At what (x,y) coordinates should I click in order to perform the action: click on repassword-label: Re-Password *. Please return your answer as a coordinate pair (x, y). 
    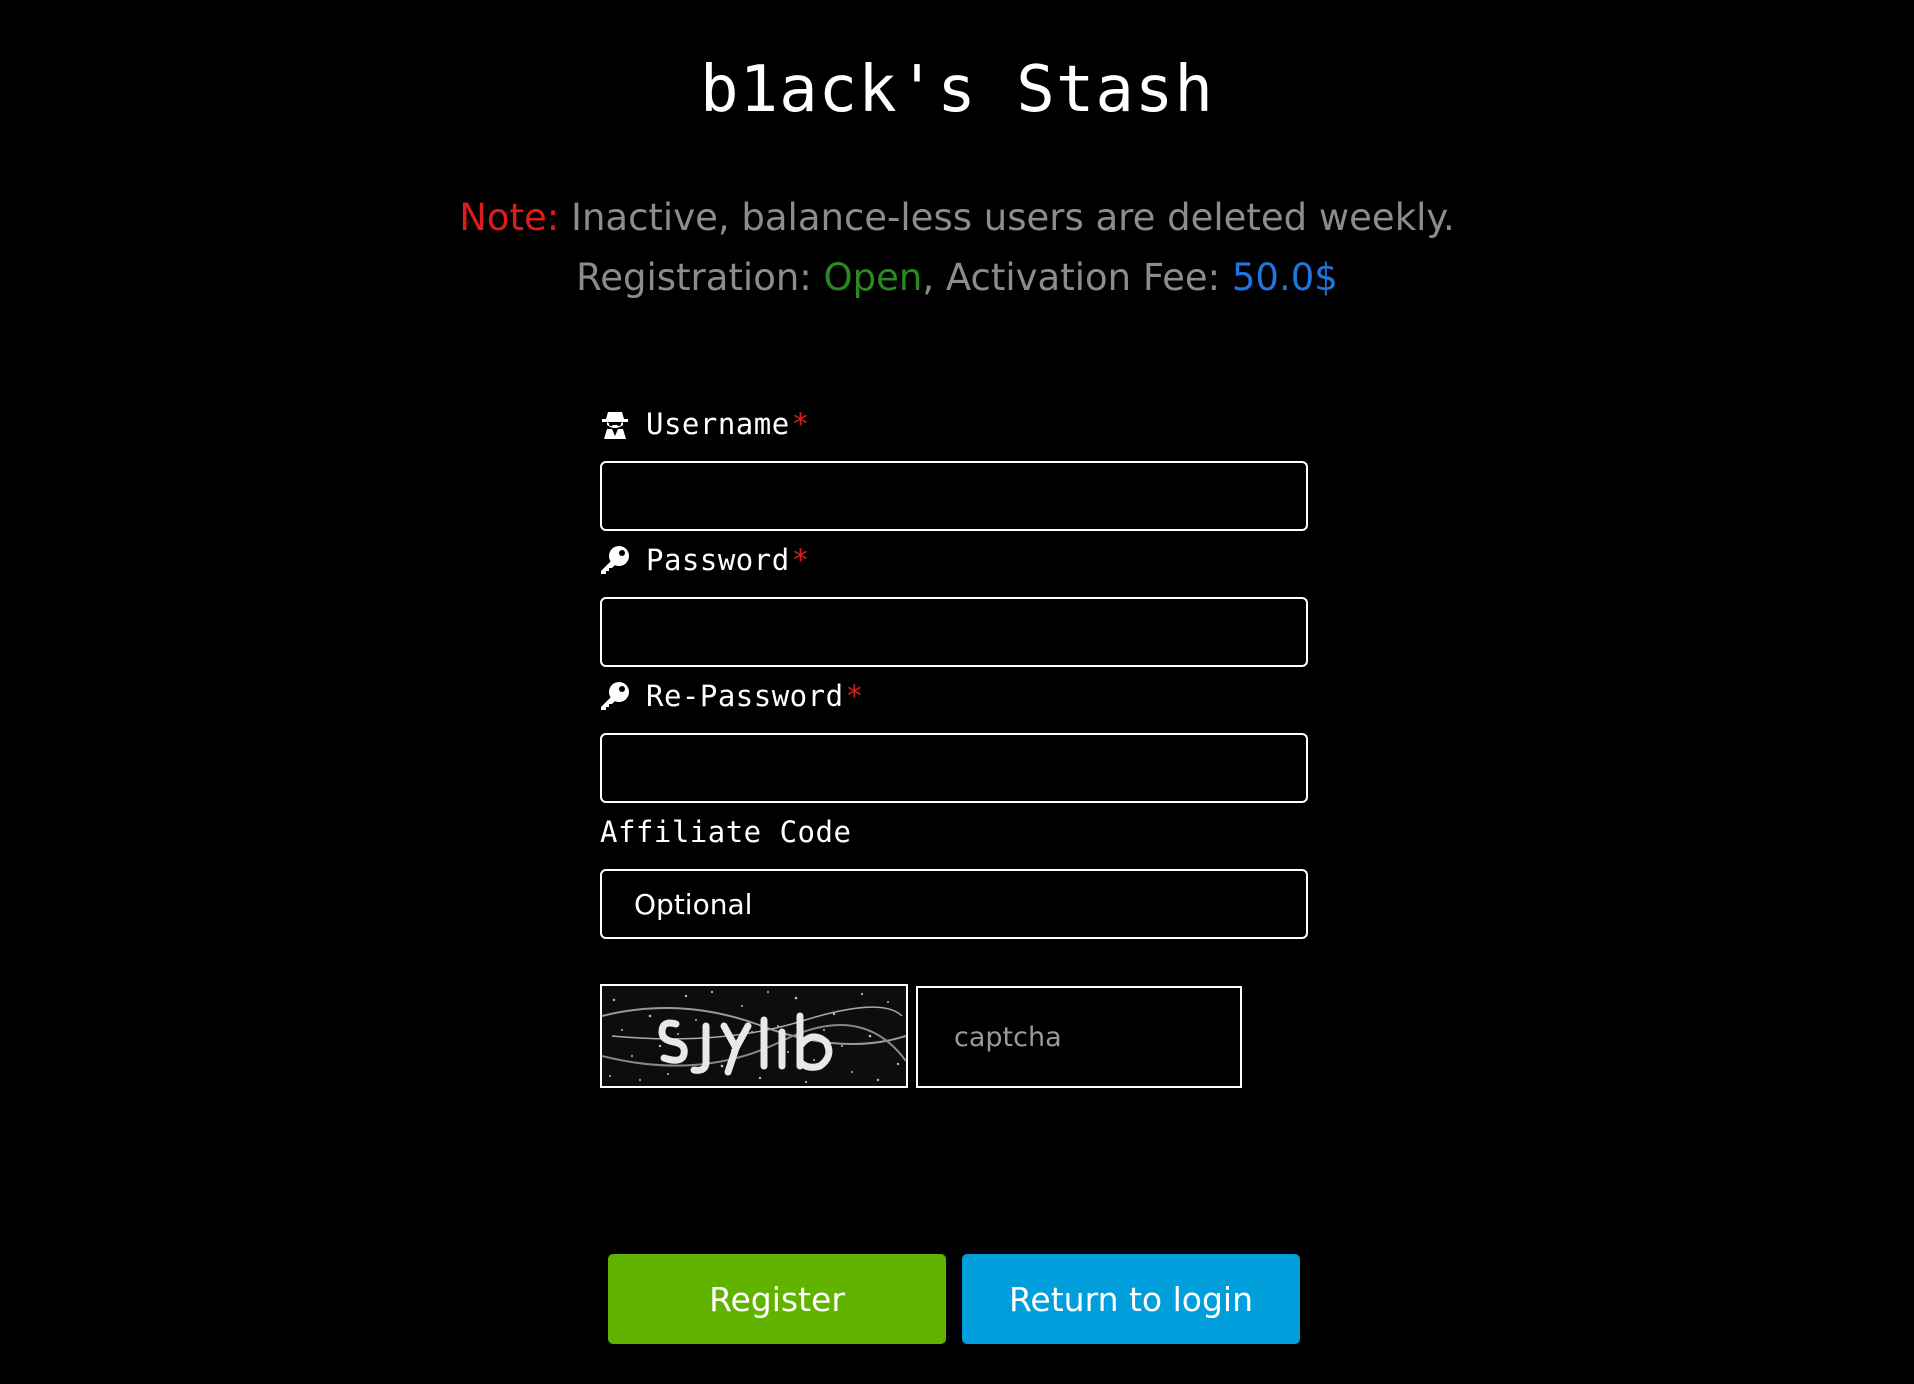
    Looking at the image, I should click on (732, 696).